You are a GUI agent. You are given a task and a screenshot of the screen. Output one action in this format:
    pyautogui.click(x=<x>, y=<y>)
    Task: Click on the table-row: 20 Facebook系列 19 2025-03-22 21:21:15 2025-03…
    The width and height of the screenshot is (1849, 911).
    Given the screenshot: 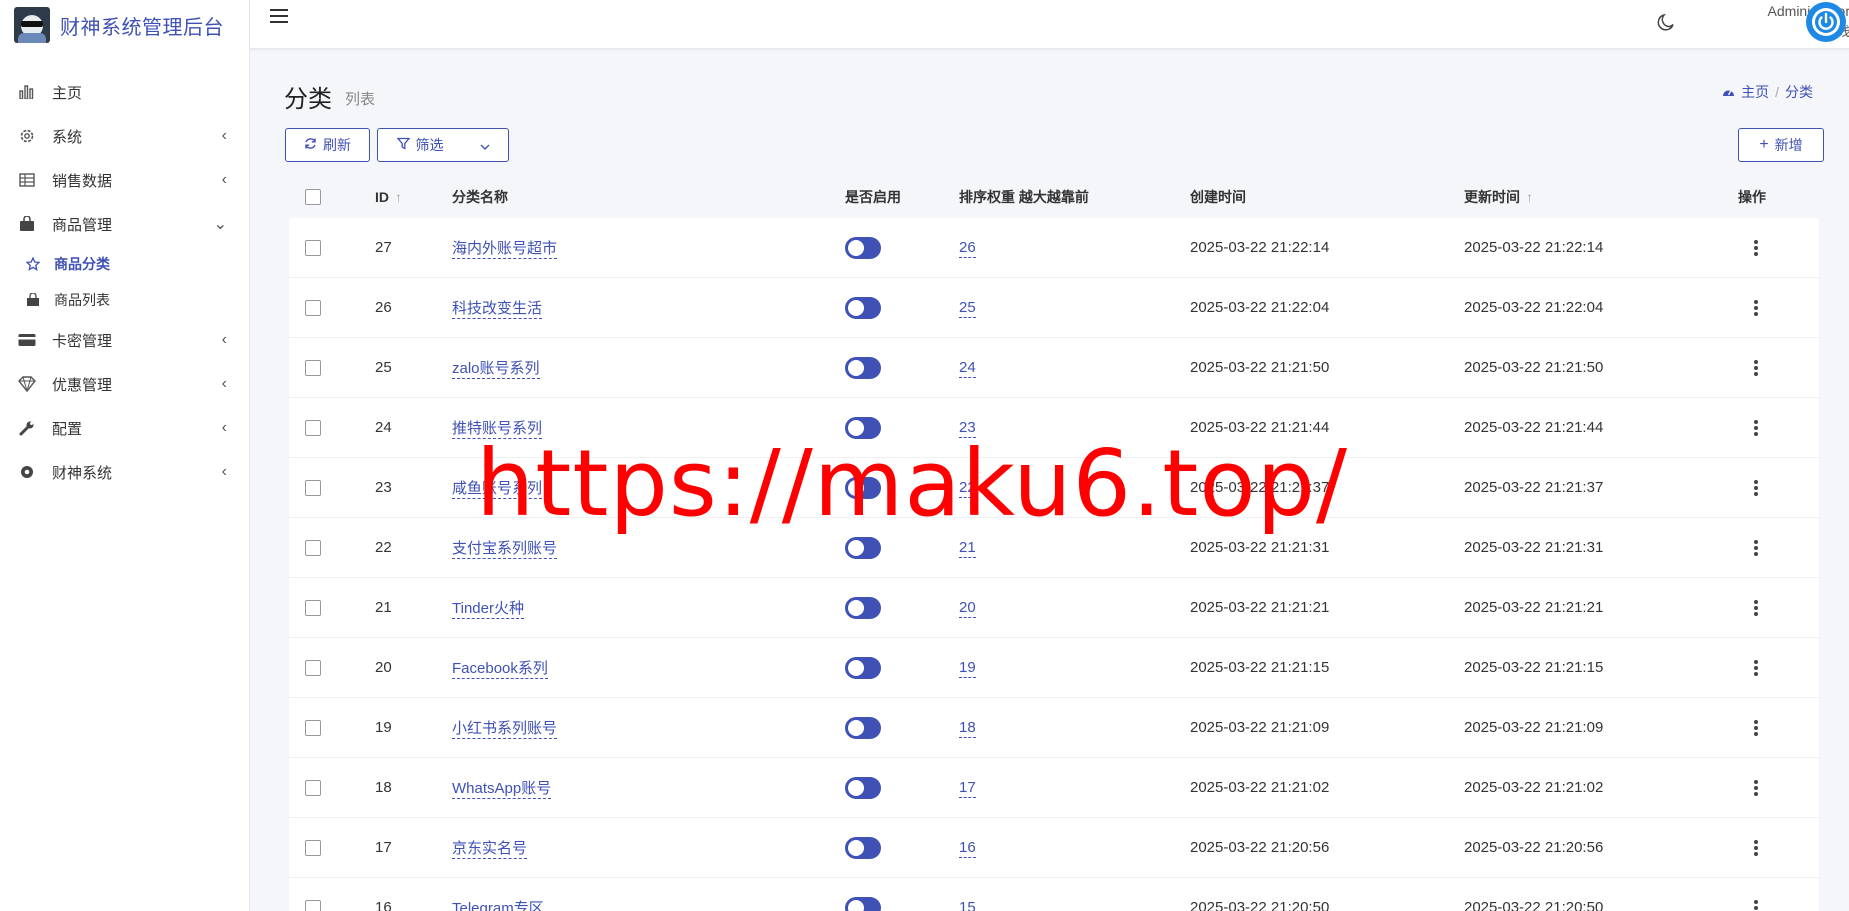 What is the action you would take?
    pyautogui.click(x=1054, y=668)
    